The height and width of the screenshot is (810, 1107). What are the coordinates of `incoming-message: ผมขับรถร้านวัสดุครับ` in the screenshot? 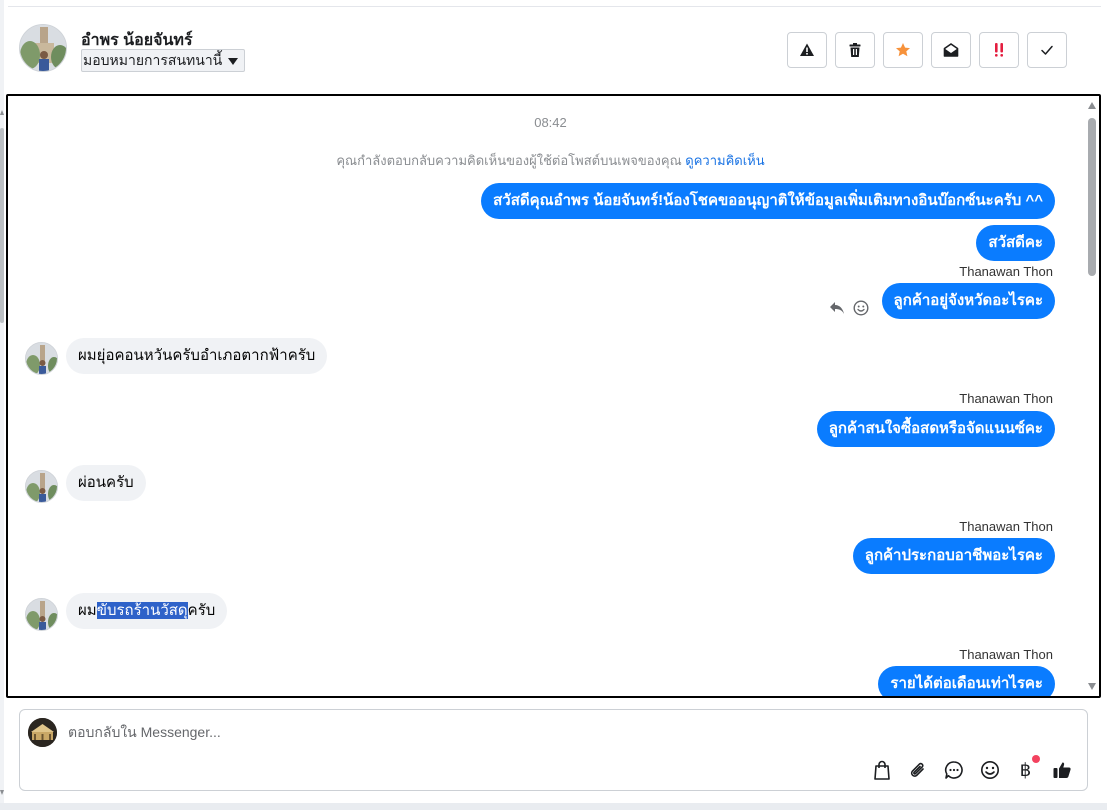 It's located at (147, 611).